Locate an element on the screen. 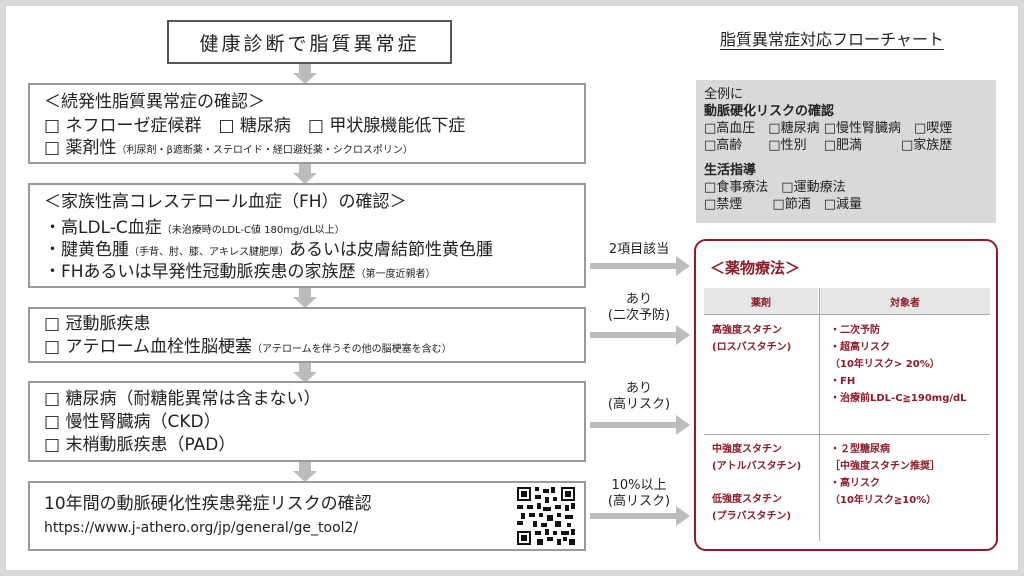  sp-line1: □ 冠動脈疾患 is located at coordinates (97, 324).